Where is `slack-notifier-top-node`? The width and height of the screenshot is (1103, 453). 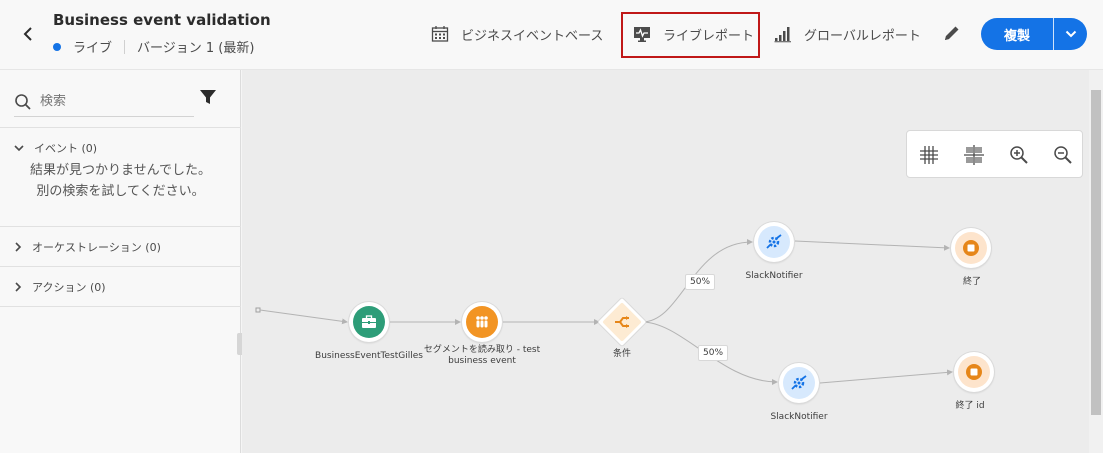 slack-notifier-top-node is located at coordinates (774, 242).